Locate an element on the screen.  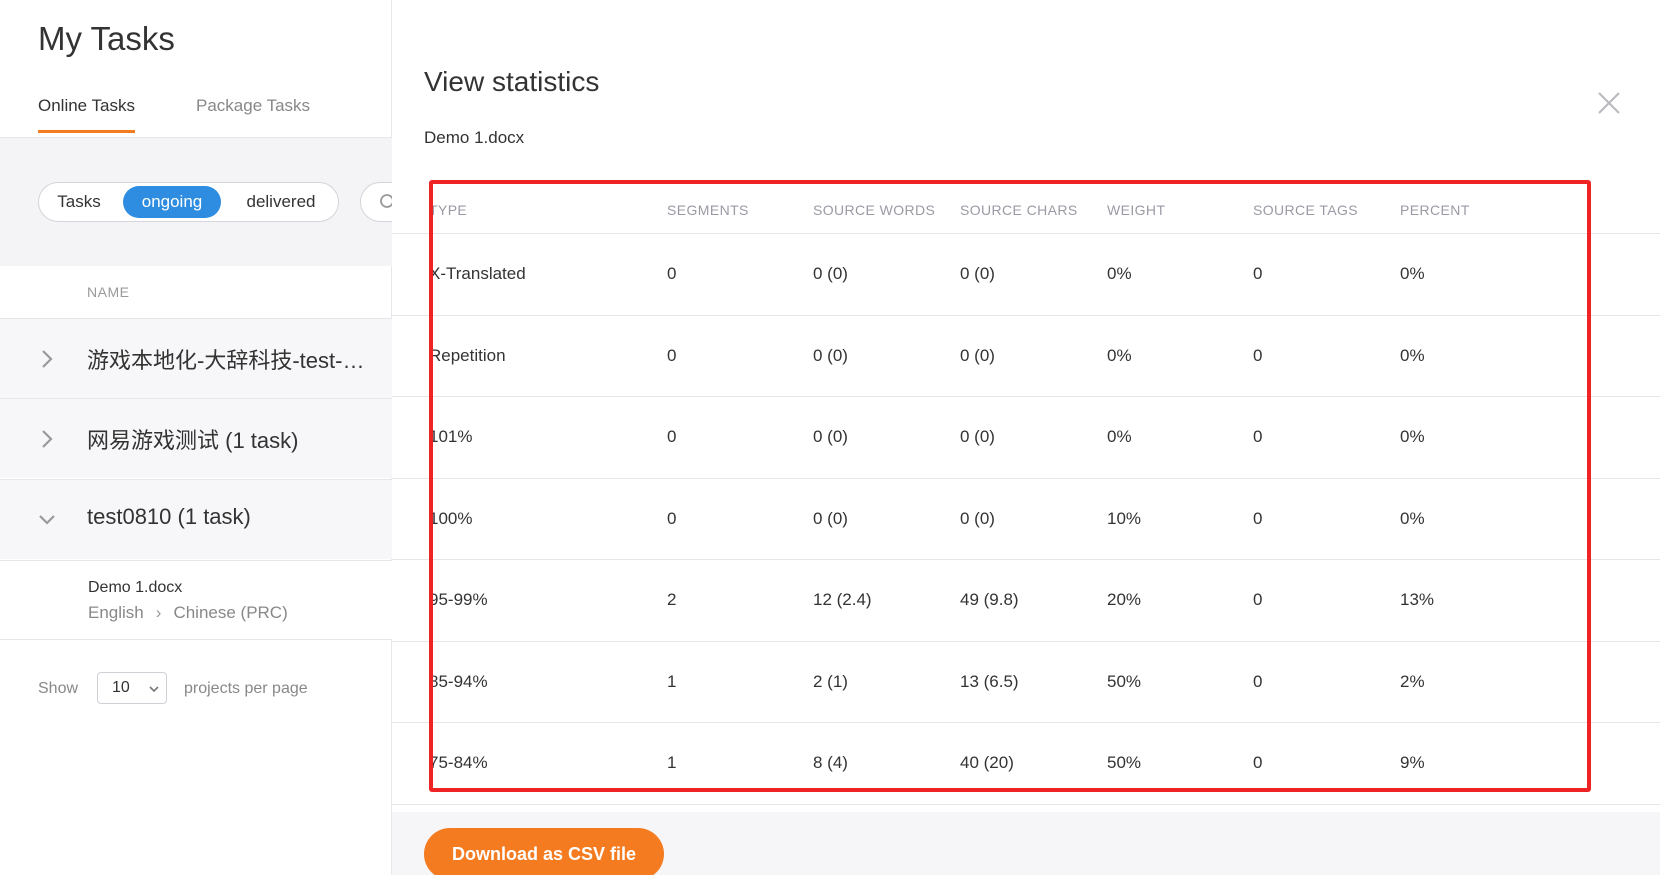
per-page-label: projects per page is located at coordinates (246, 688).